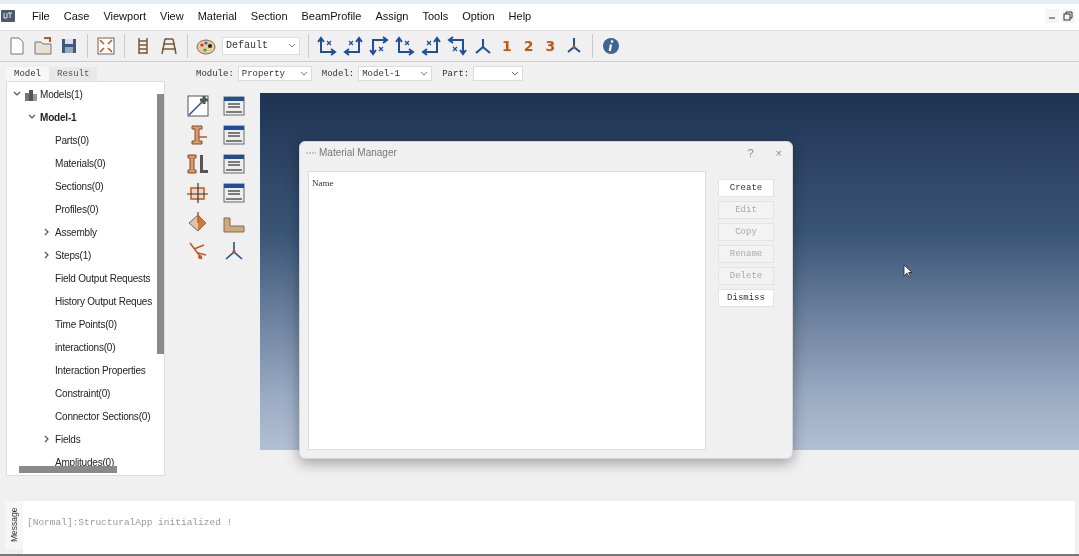 The height and width of the screenshot is (556, 1079). Describe the element at coordinates (746, 187) in the screenshot. I see `dialog-button: Create` at that location.